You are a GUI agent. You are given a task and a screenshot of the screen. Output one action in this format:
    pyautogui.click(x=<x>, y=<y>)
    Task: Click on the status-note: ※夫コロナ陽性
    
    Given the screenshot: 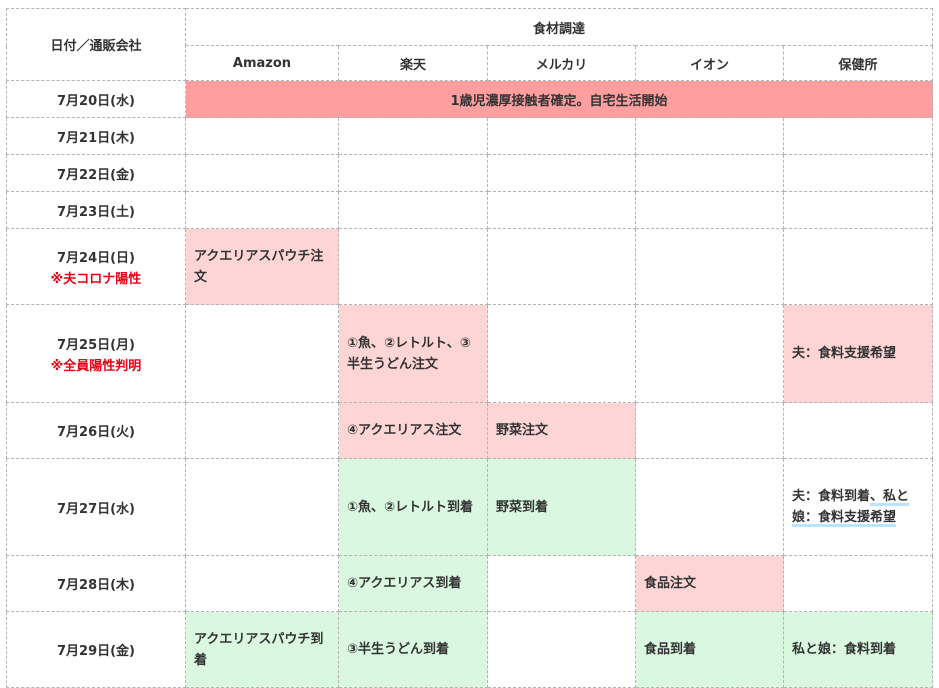 What is the action you would take?
    pyautogui.click(x=96, y=279)
    